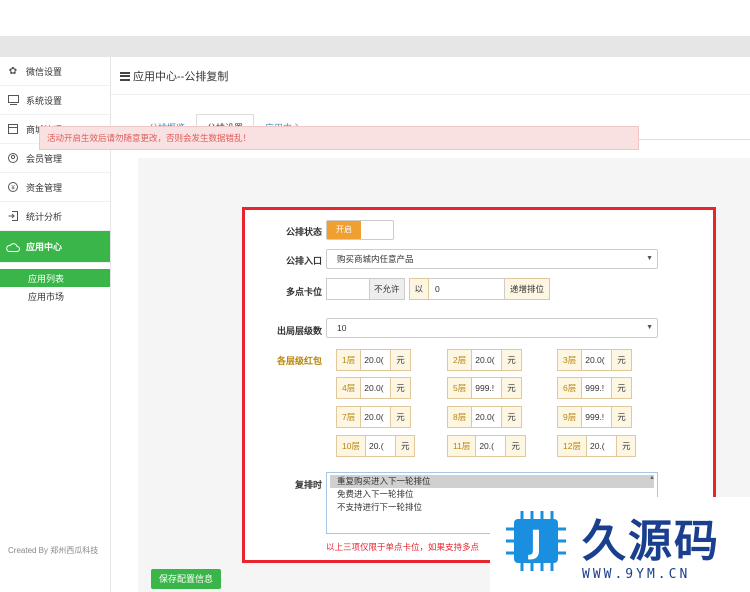 This screenshot has height=592, width=750. I want to click on created-by-text: Created By 郑州西瓜科技, so click(53, 550).